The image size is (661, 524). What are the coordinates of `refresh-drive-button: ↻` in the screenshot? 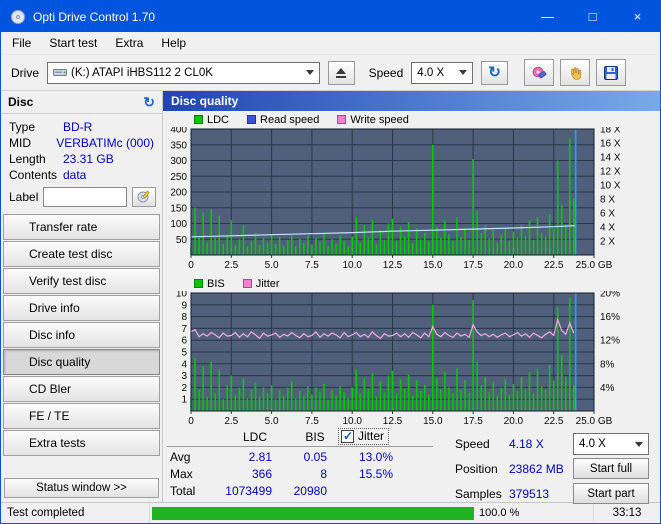 It's located at (494, 72).